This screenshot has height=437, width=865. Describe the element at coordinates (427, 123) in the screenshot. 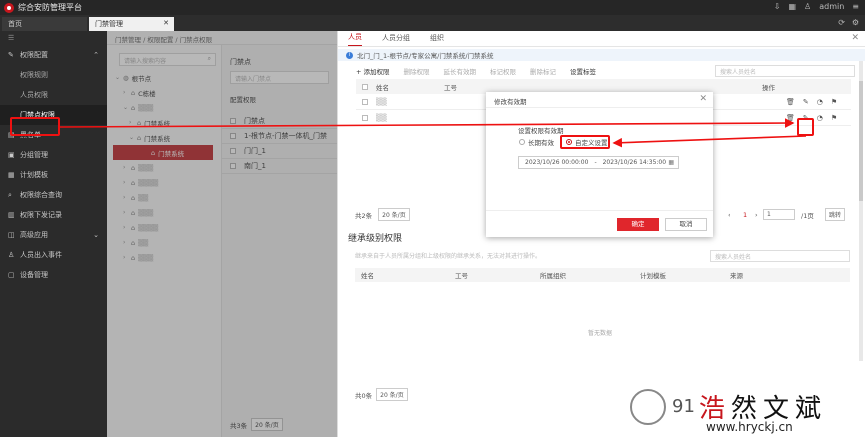

I see `arrow-sidebar-to-action` at that location.